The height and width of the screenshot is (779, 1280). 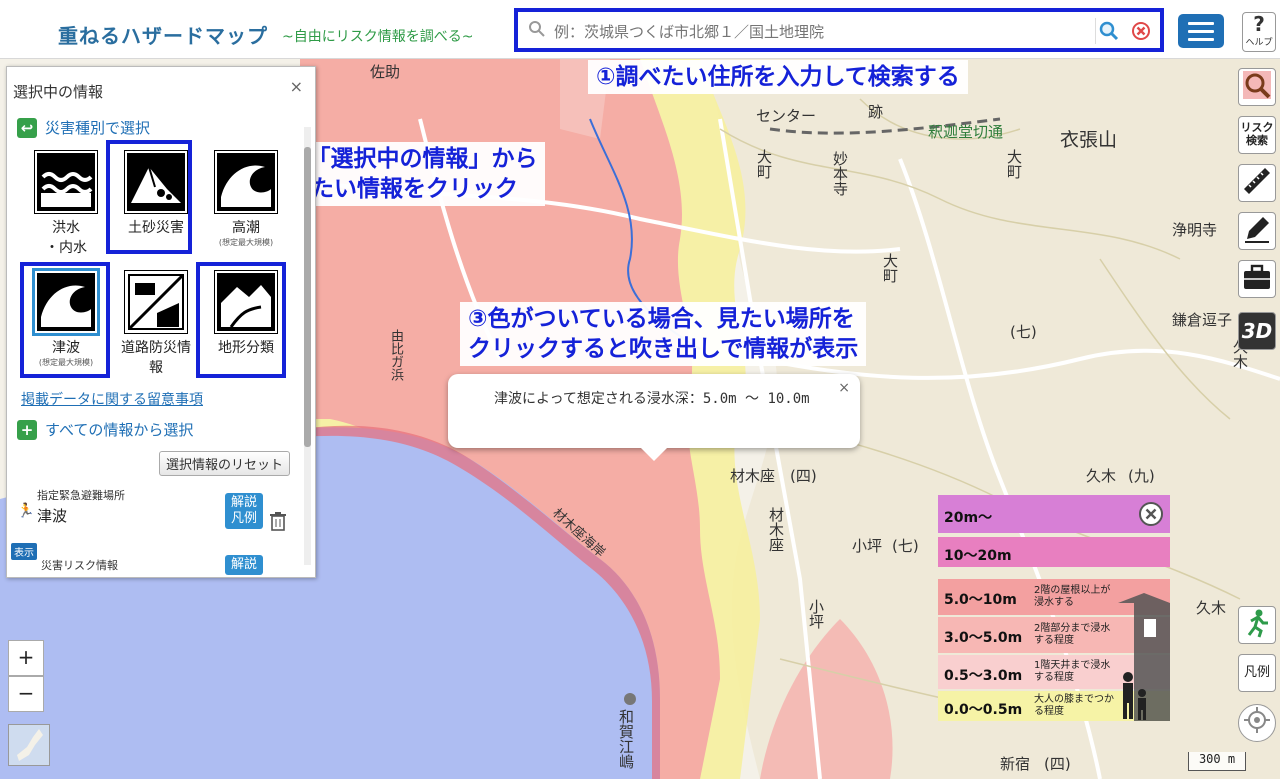 What do you see at coordinates (24, 551) in the screenshot?
I see `show-badge: 表示` at bounding box center [24, 551].